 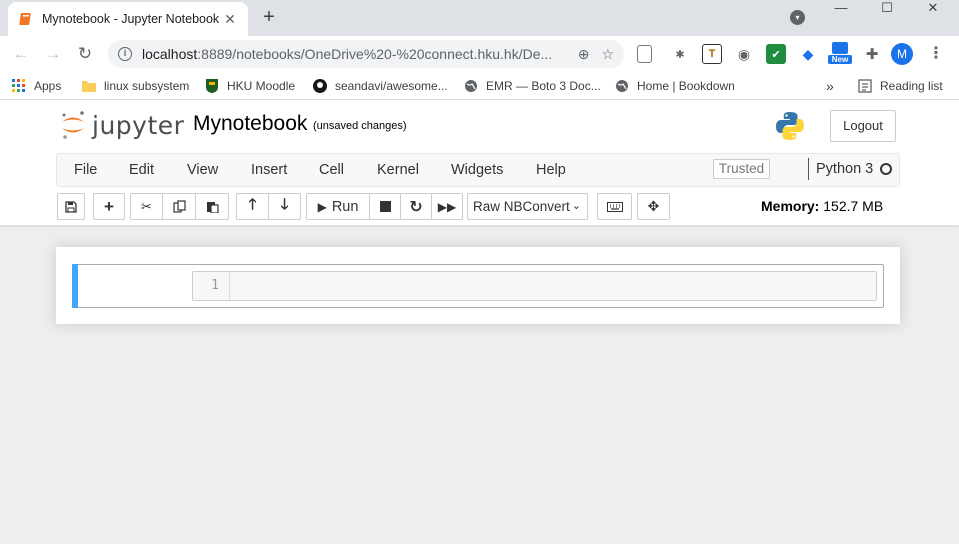 I want to click on logout-button: Logout, so click(x=863, y=126).